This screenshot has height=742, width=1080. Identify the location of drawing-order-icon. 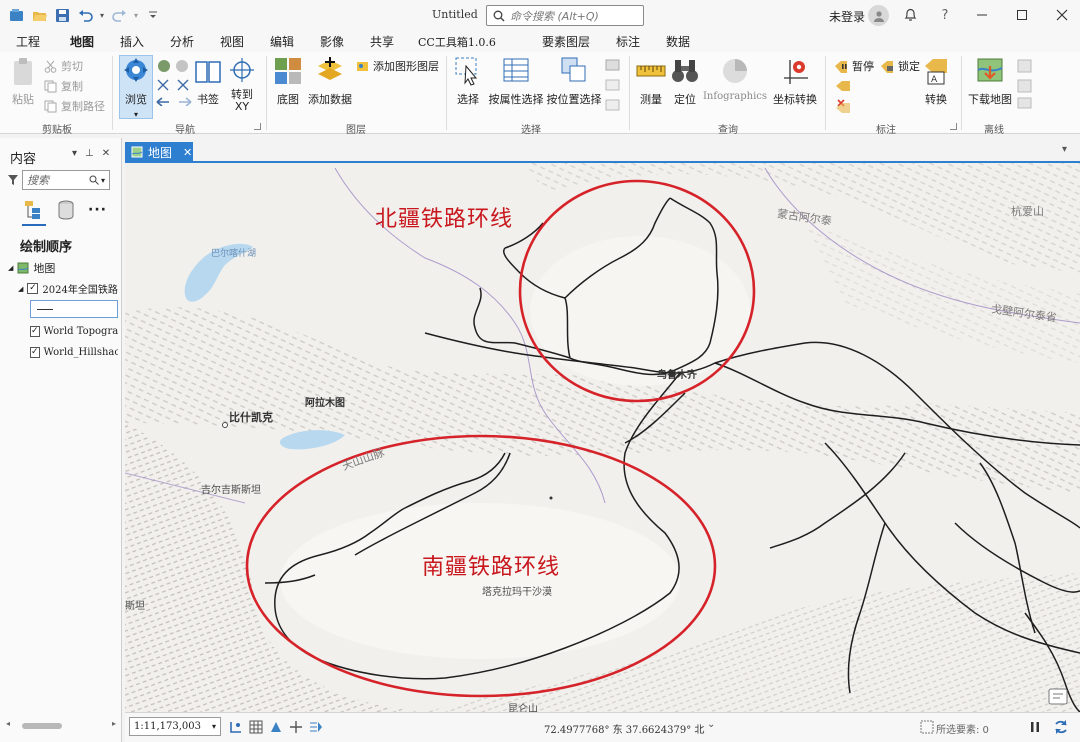
(34, 210).